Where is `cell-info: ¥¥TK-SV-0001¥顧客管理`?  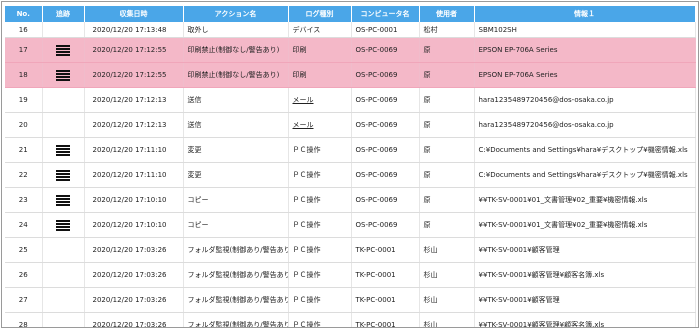 cell-info: ¥¥TK-SV-0001¥顧客管理 is located at coordinates (585, 300).